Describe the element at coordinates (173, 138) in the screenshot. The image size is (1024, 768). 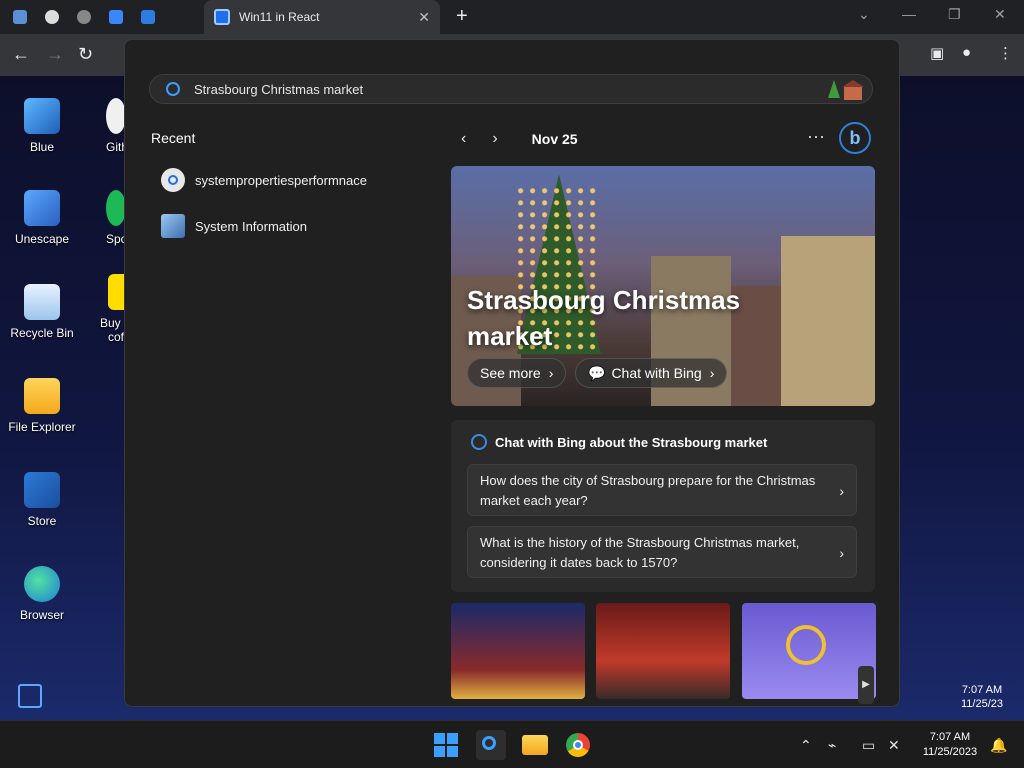
I see `recent-heading: Recent` at that location.